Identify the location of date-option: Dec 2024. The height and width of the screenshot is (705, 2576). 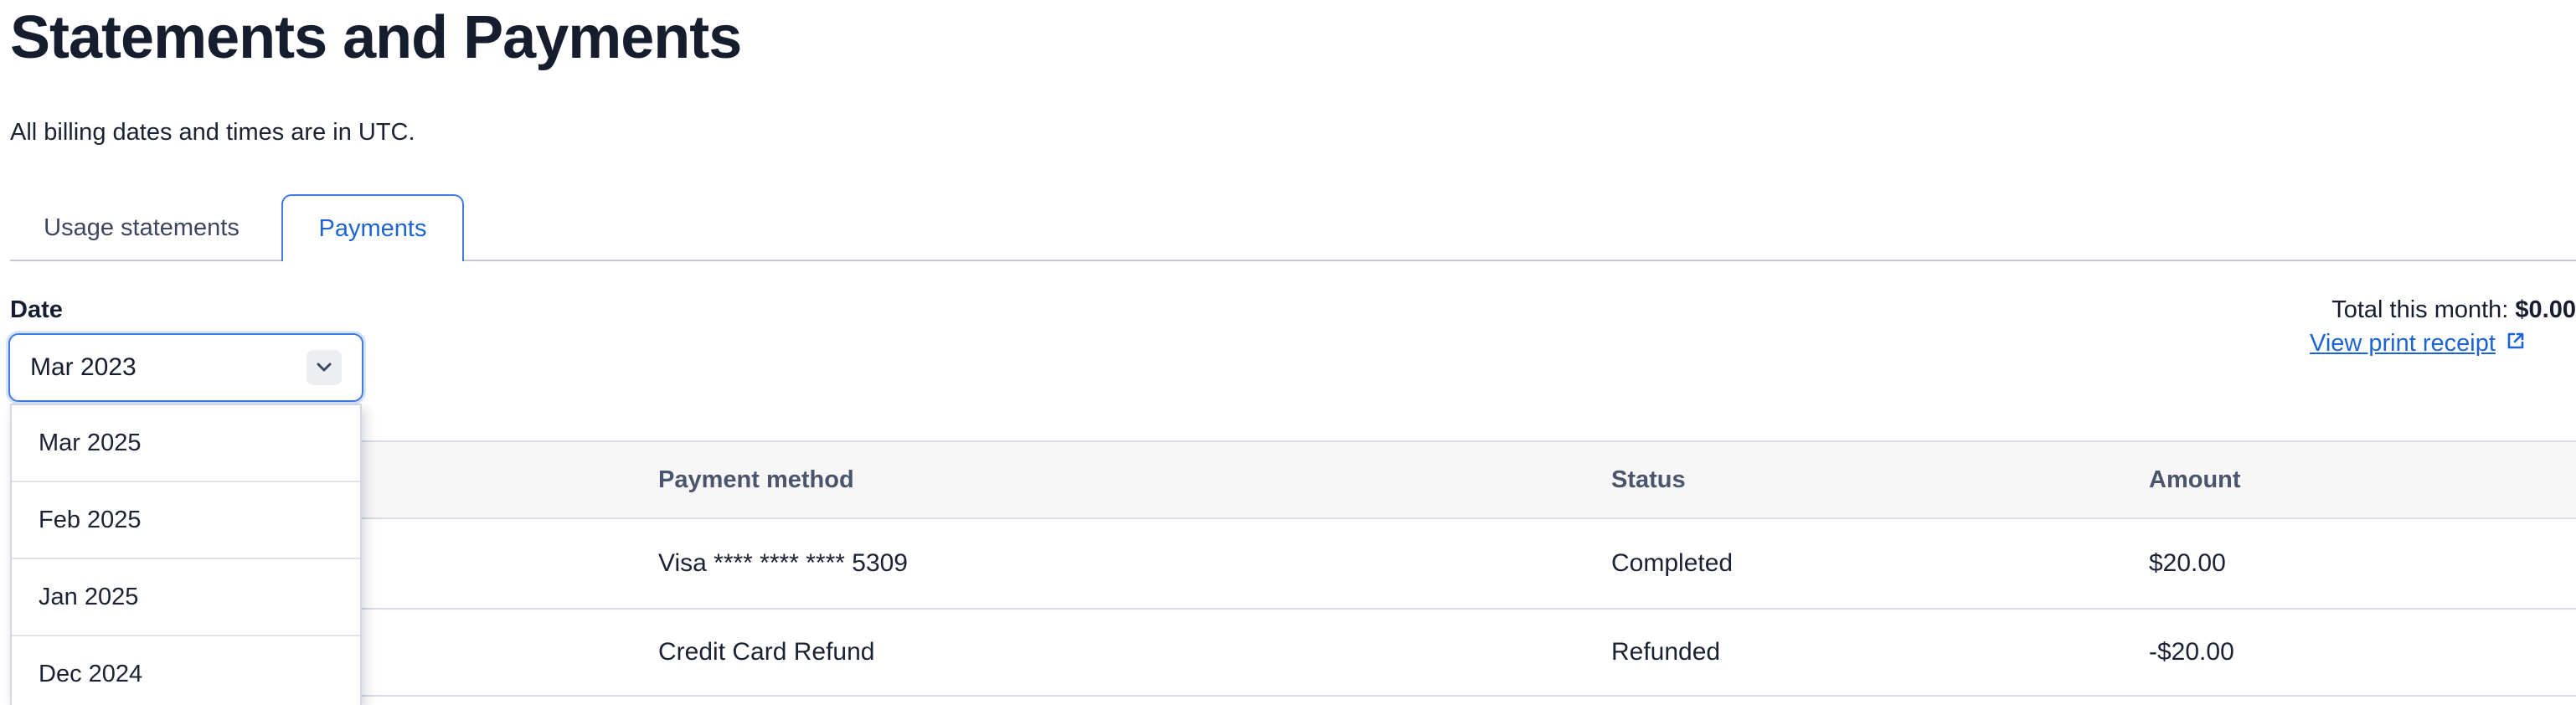
(186, 670).